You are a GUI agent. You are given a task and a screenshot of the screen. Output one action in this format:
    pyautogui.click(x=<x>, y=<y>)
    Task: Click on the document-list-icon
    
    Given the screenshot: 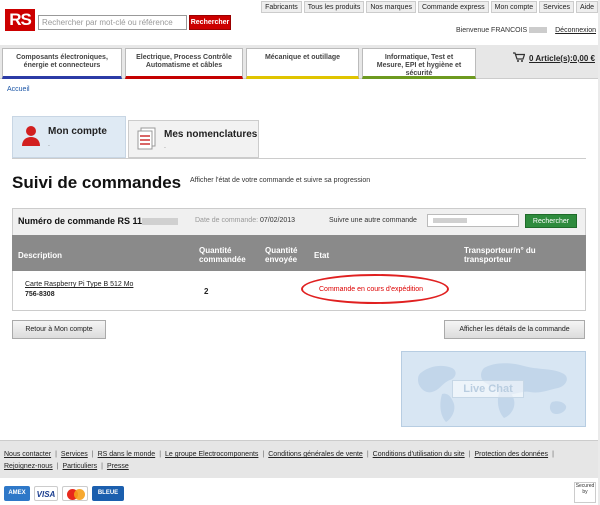 What is the action you would take?
    pyautogui.click(x=147, y=140)
    